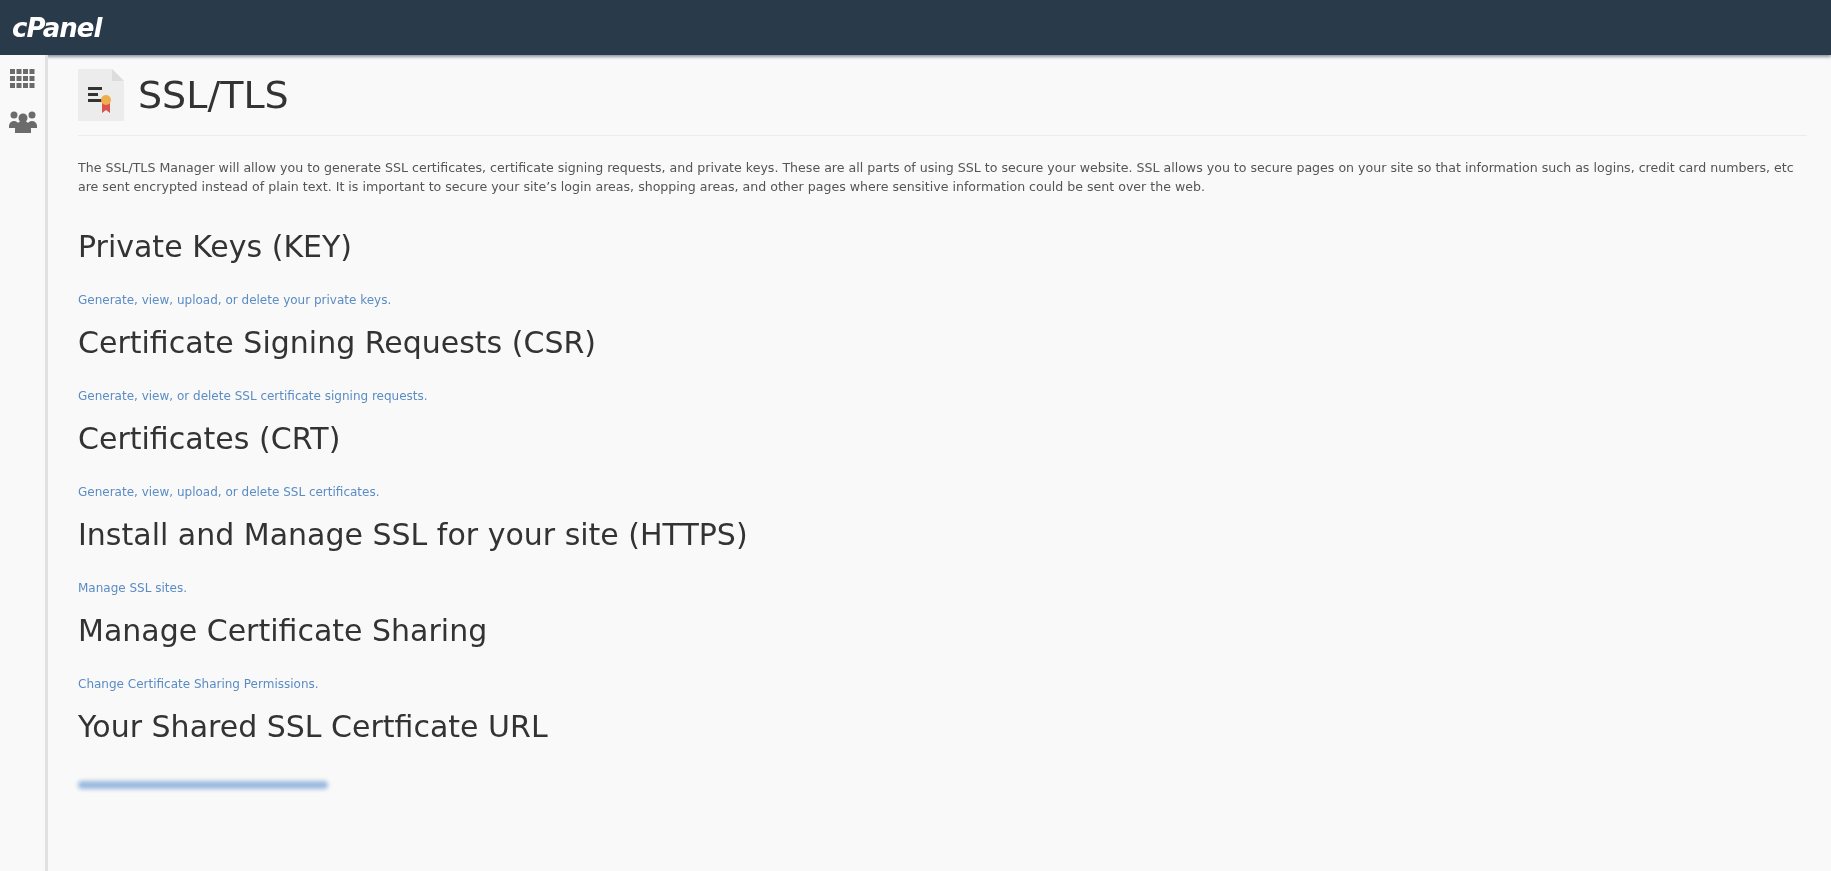 Image resolution: width=1831 pixels, height=871 pixels. Describe the element at coordinates (313, 727) in the screenshot. I see `section-heading: Your Shared SSL Certficate URL` at that location.